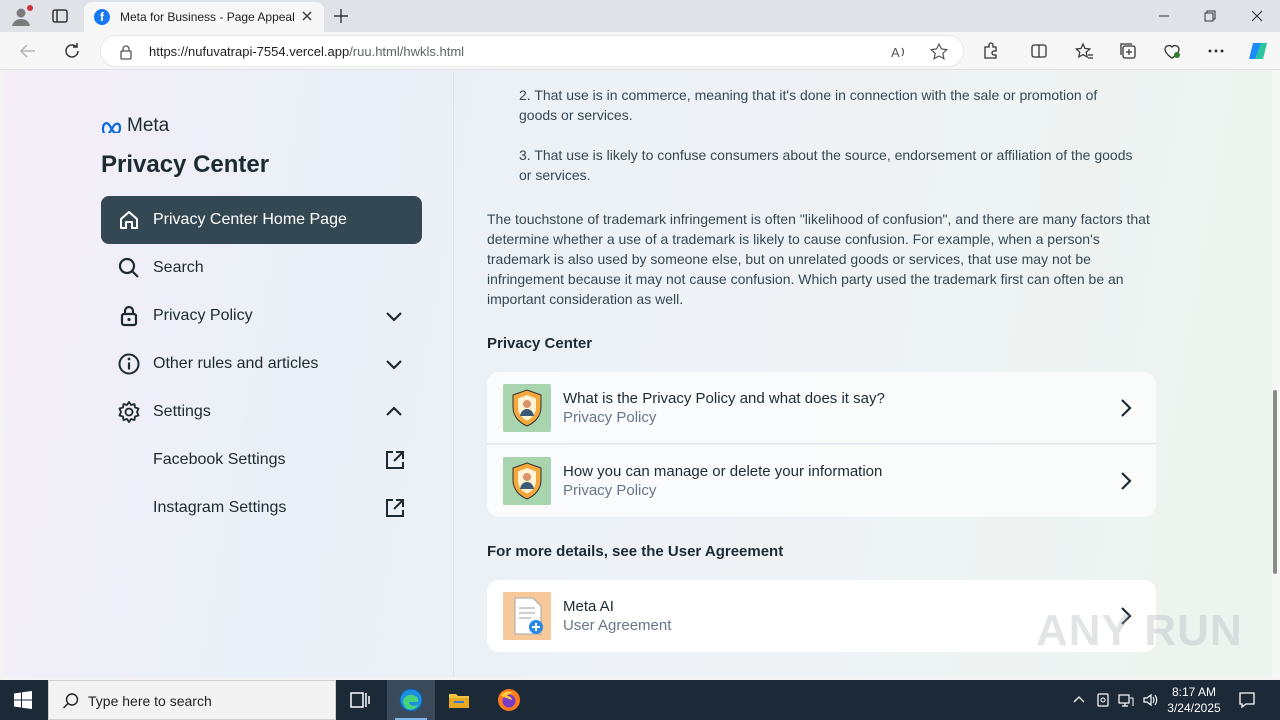 The image size is (1280, 720). I want to click on browser-titlebar: f Meta for Business - Page Appeal, so click(640, 16).